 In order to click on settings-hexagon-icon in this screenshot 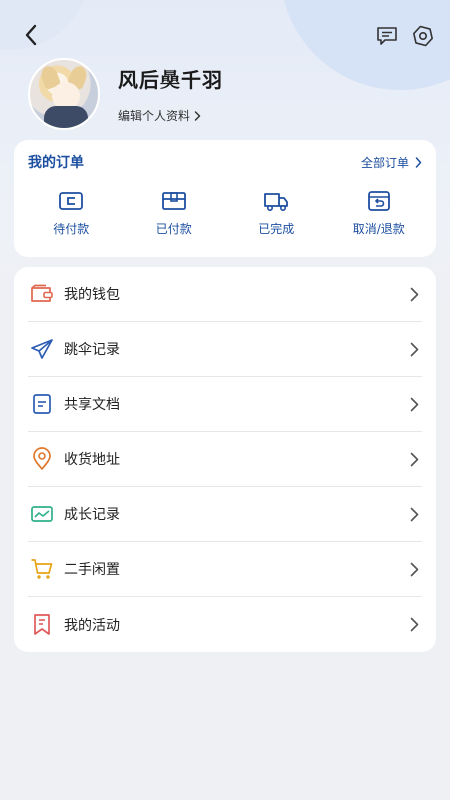, I will do `click(423, 36)`.